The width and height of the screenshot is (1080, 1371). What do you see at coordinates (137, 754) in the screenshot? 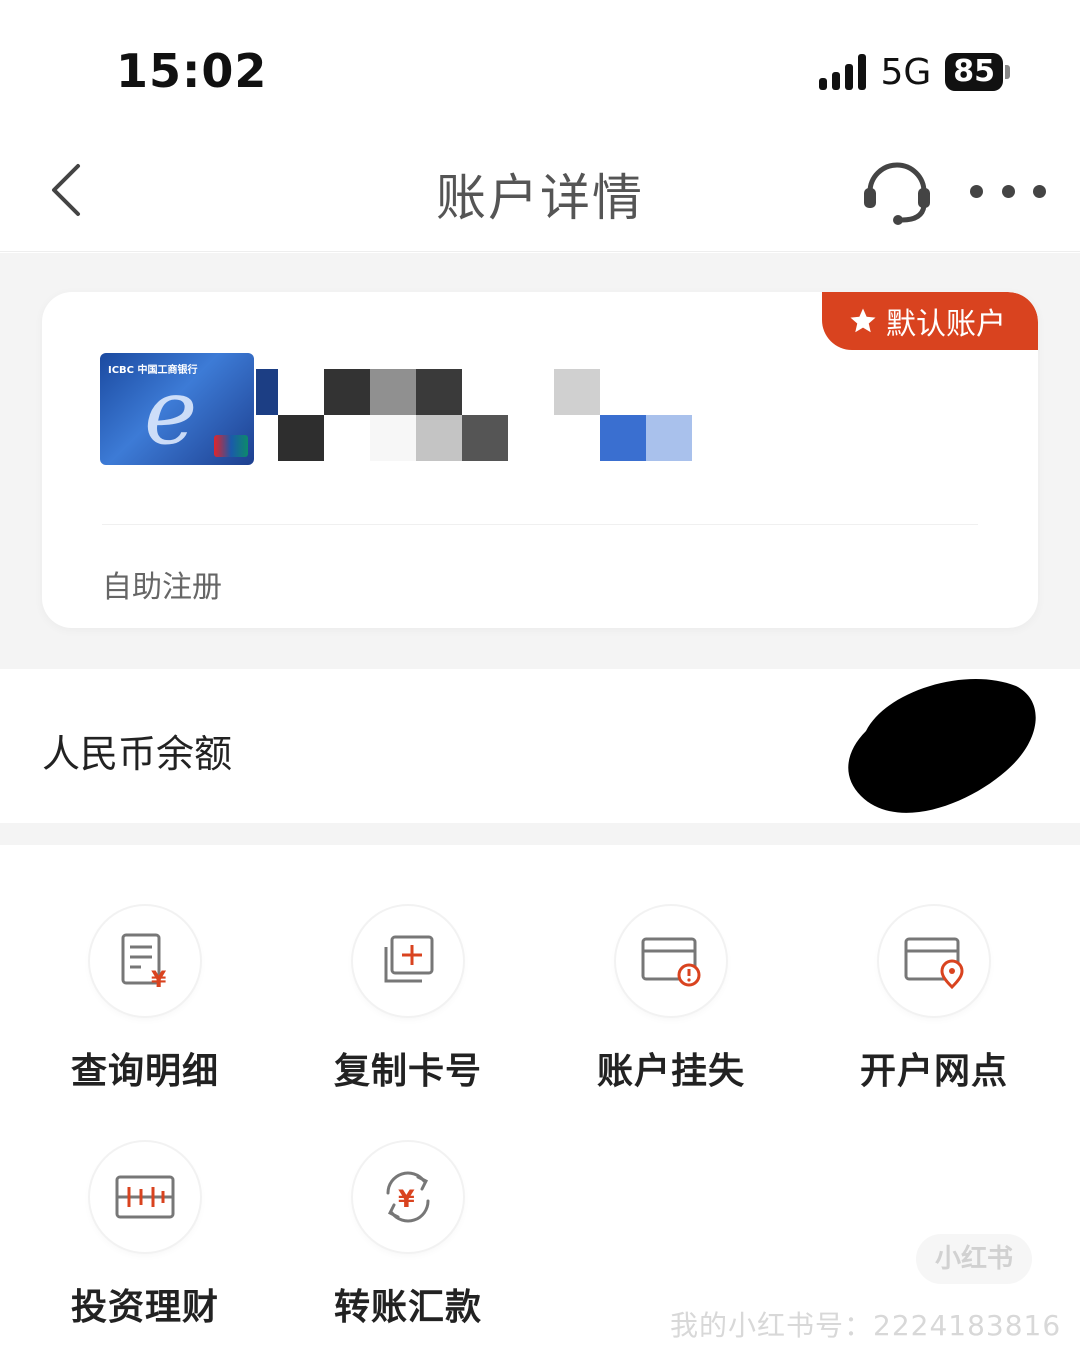
I see `balance-label: 人民币余额` at bounding box center [137, 754].